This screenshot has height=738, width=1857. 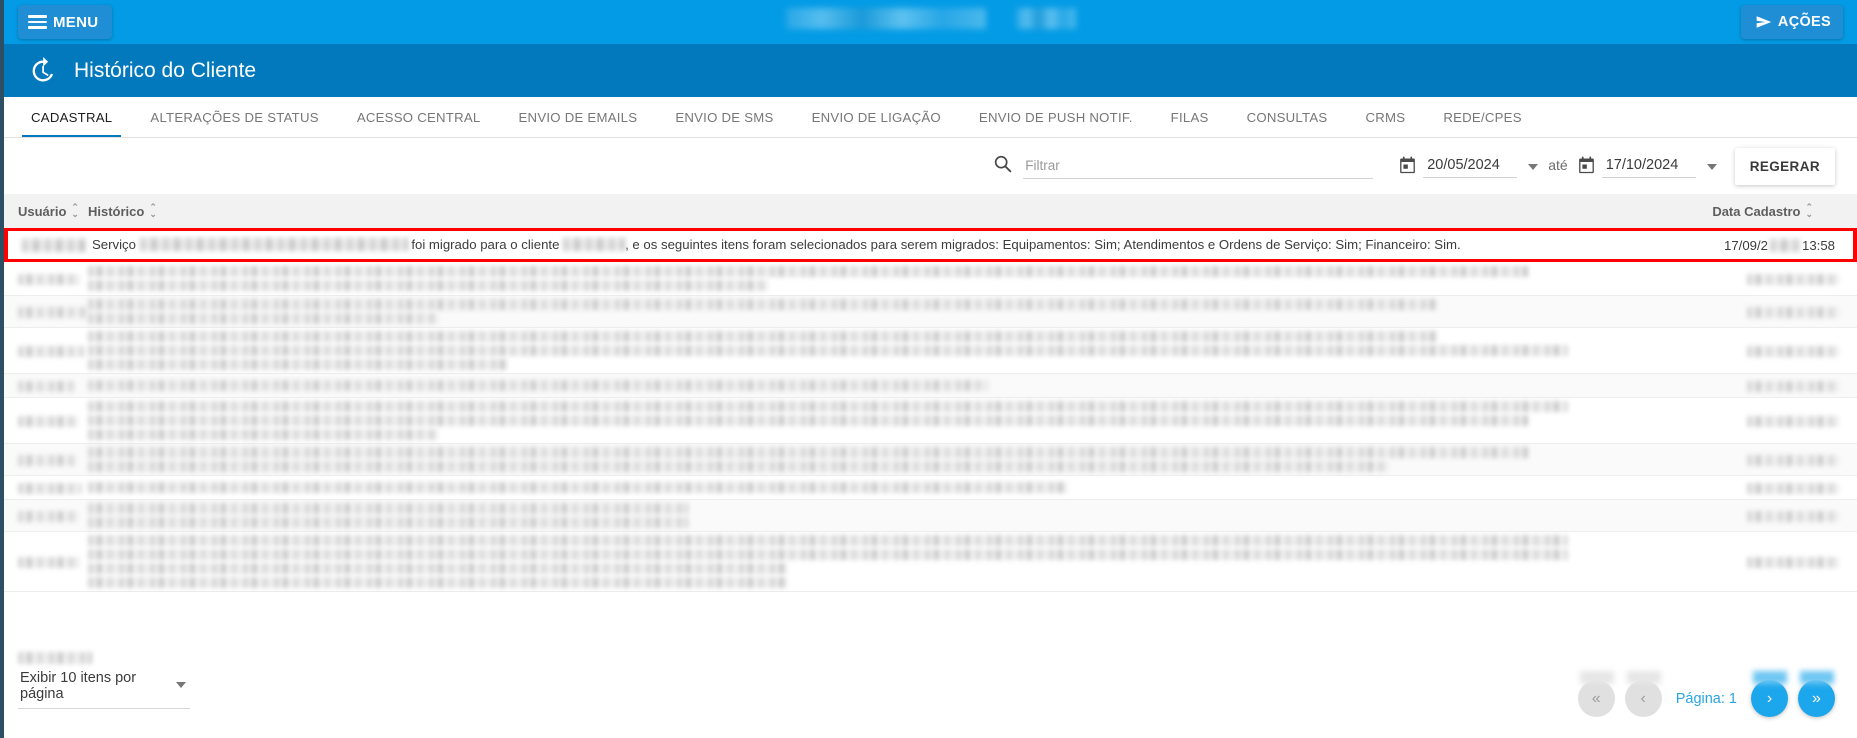 What do you see at coordinates (1818, 245) in the screenshot?
I see `data-cadastro-time: 13:58` at bounding box center [1818, 245].